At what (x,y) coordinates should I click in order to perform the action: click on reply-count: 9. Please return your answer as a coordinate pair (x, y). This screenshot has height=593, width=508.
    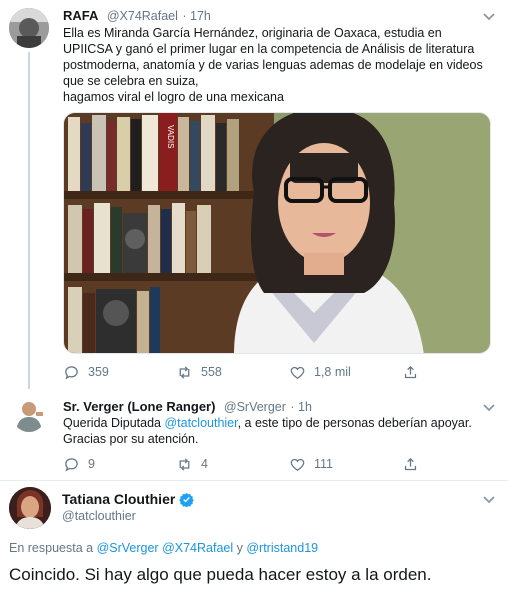
    Looking at the image, I should click on (91, 464).